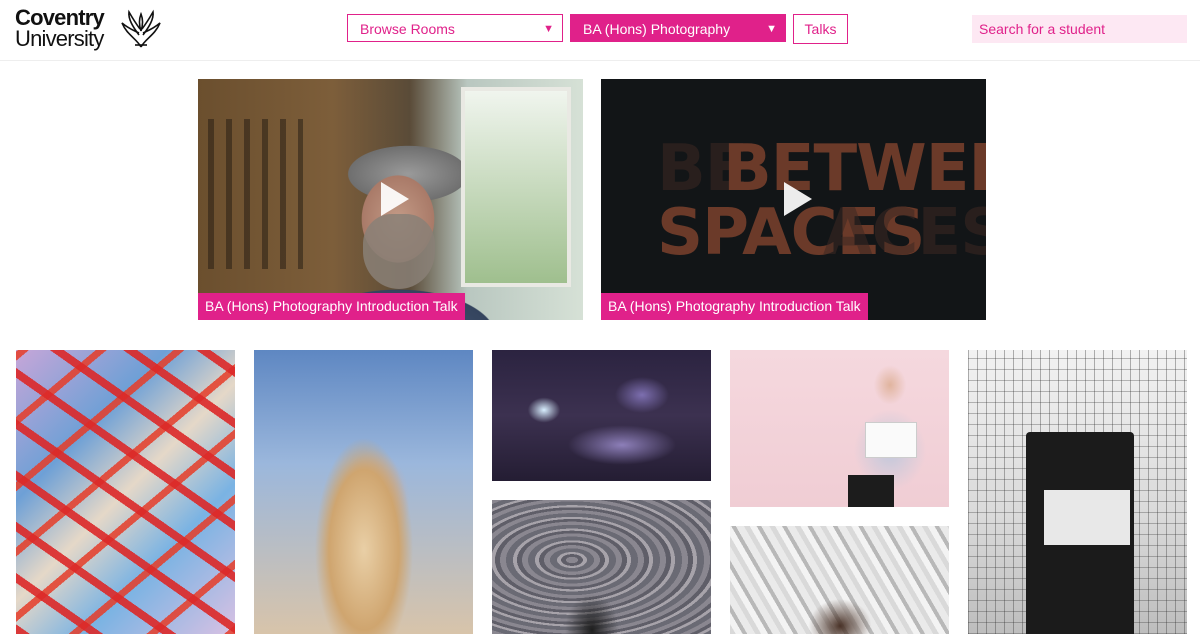 The height and width of the screenshot is (634, 1200). Describe the element at coordinates (1079, 29) in the screenshot. I see `student-search-input` at that location.